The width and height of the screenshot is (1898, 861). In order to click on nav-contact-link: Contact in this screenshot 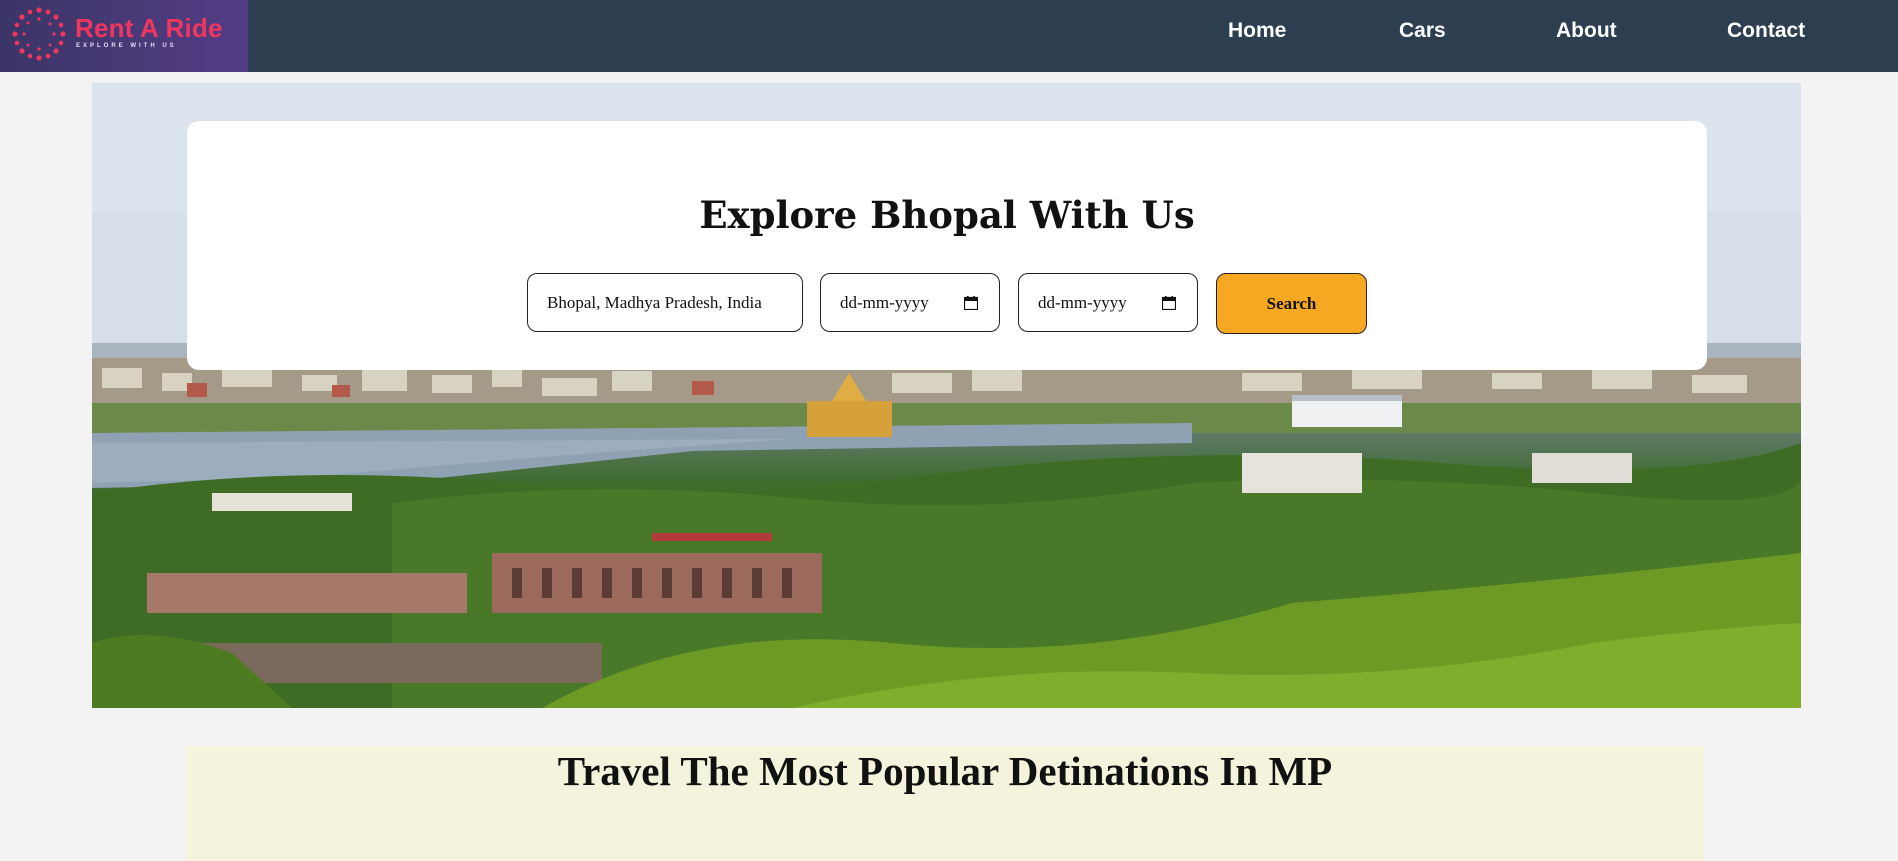, I will do `click(1766, 31)`.